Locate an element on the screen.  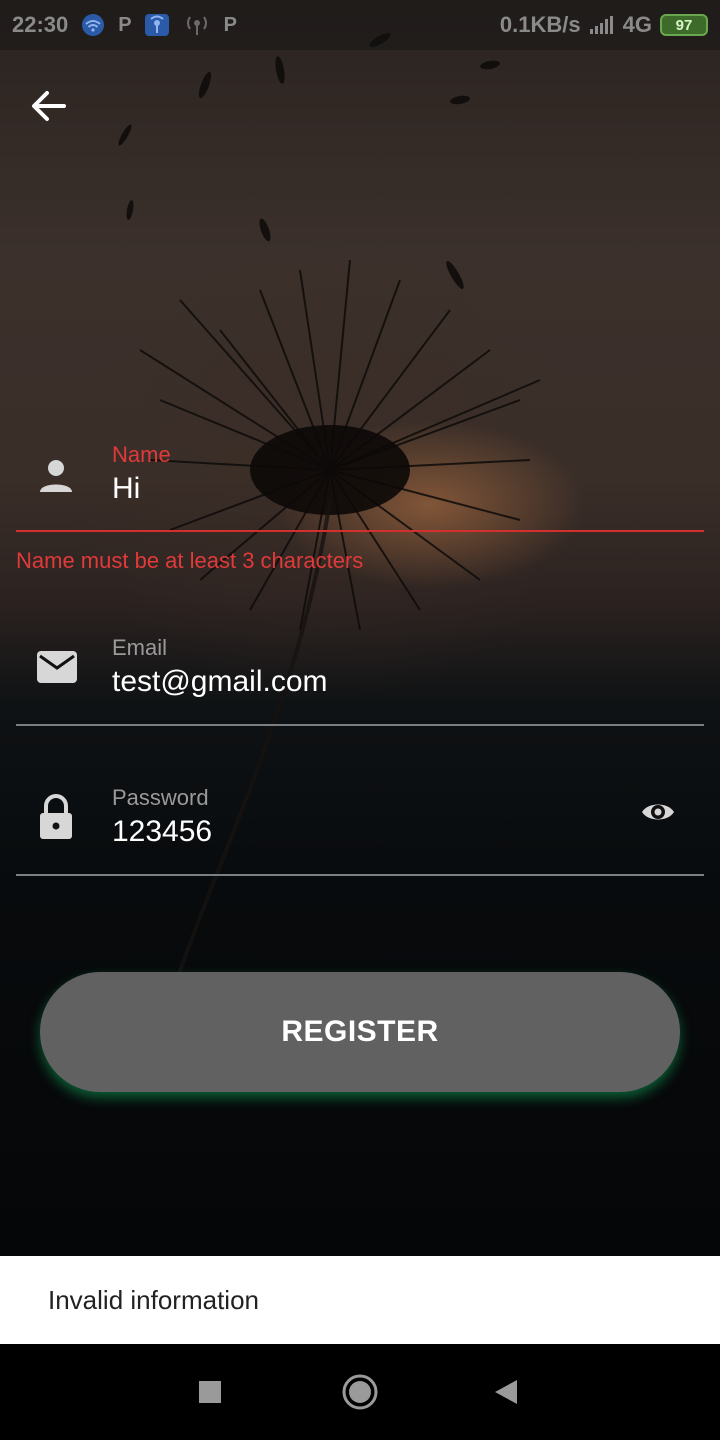
net-speed: 0.1KB/s is located at coordinates (540, 24).